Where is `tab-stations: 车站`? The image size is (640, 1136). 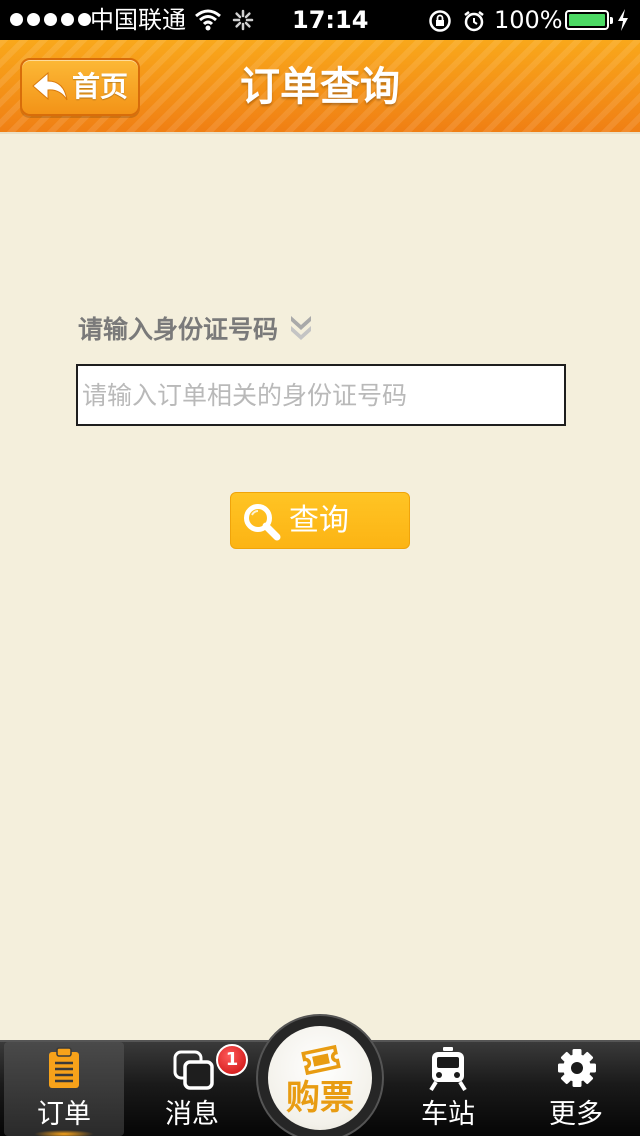 tab-stations: 车站 is located at coordinates (448, 1089).